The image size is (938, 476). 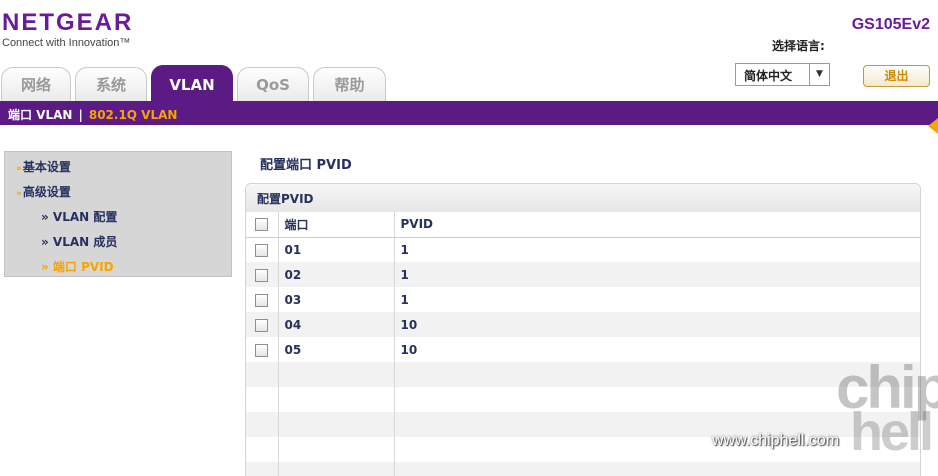 I want to click on port-cell: 04, so click(x=336, y=324).